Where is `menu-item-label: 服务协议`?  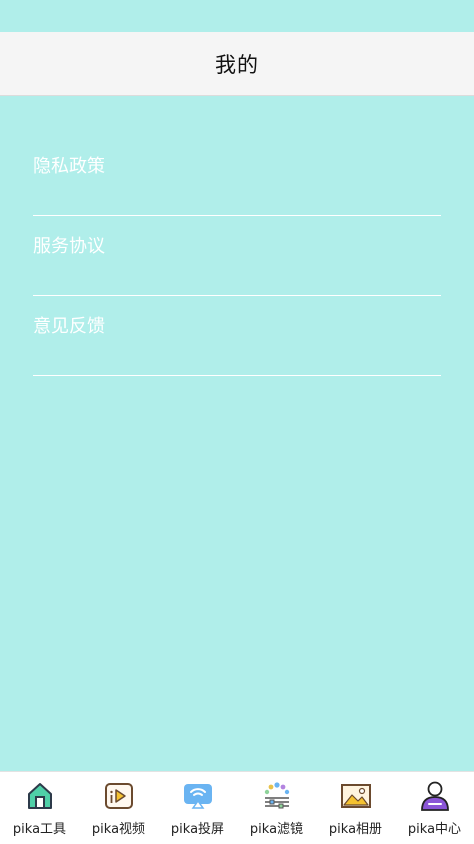 menu-item-label: 服务协议 is located at coordinates (69, 246).